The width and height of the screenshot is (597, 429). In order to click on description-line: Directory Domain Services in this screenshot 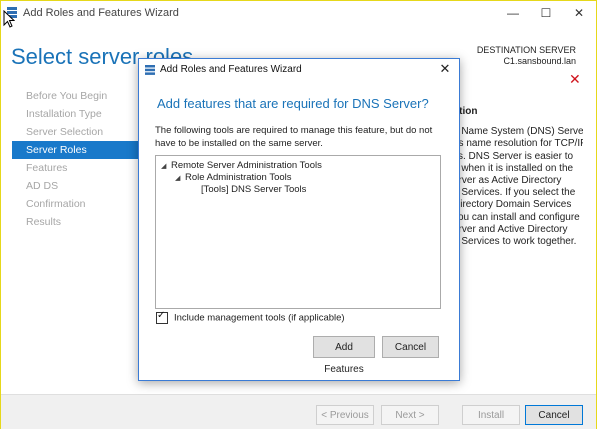, I will do `click(512, 205)`.